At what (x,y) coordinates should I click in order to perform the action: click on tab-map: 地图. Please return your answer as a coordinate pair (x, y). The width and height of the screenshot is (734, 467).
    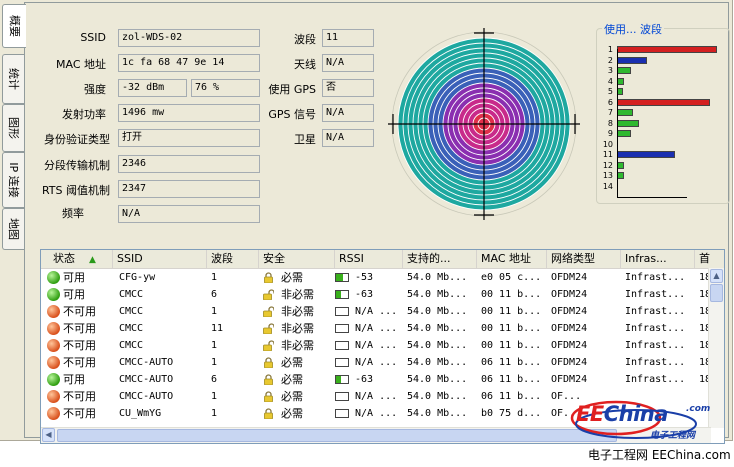
    Looking at the image, I should click on (13, 229).